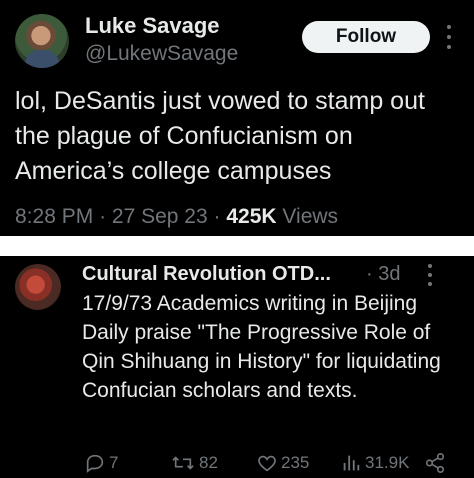 Image resolution: width=474 pixels, height=478 pixels. What do you see at coordinates (160, 216) in the screenshot?
I see `tweet-date: 27 Sep 23` at bounding box center [160, 216].